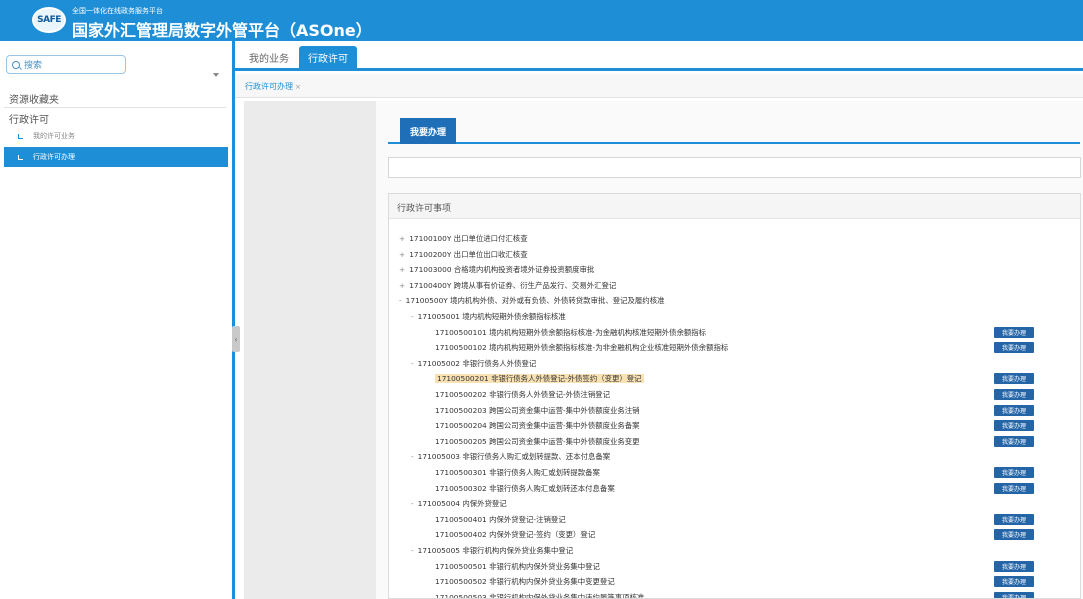  I want to click on breadcrumb: 行政许可办理 ×, so click(273, 86).